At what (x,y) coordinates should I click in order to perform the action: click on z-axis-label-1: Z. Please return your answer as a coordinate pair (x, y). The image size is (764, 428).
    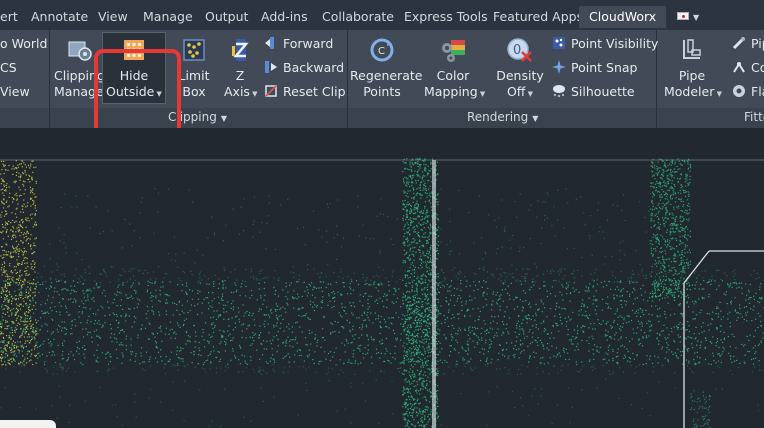
    Looking at the image, I should click on (240, 75).